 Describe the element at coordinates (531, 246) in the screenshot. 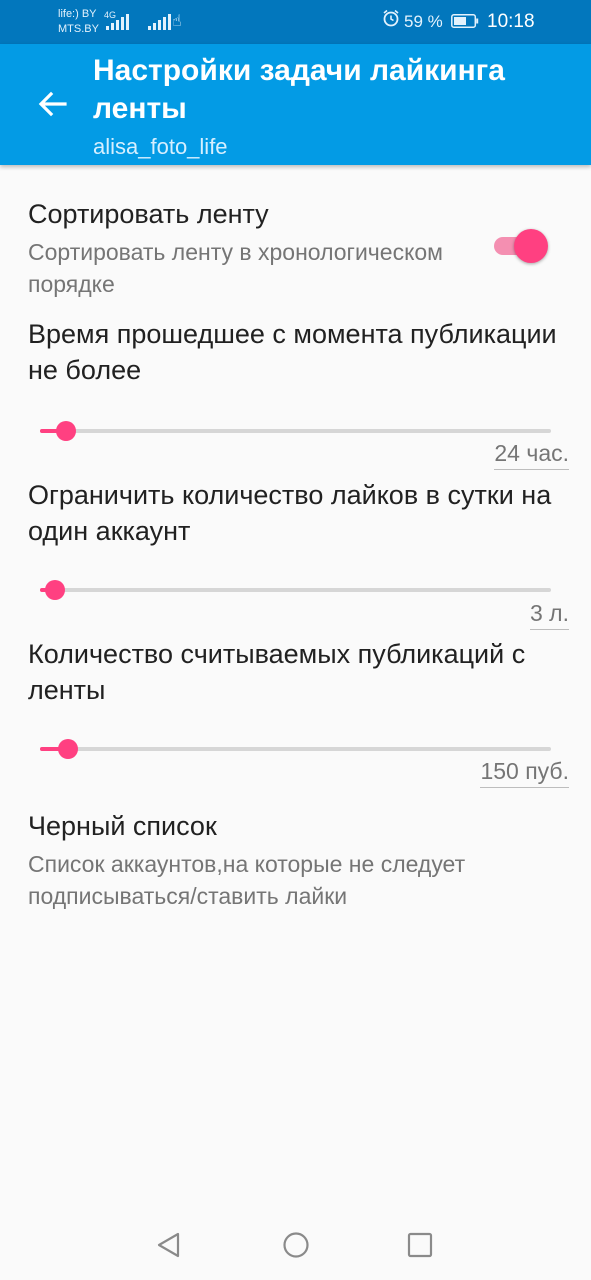

I see `switch-thumb` at that location.